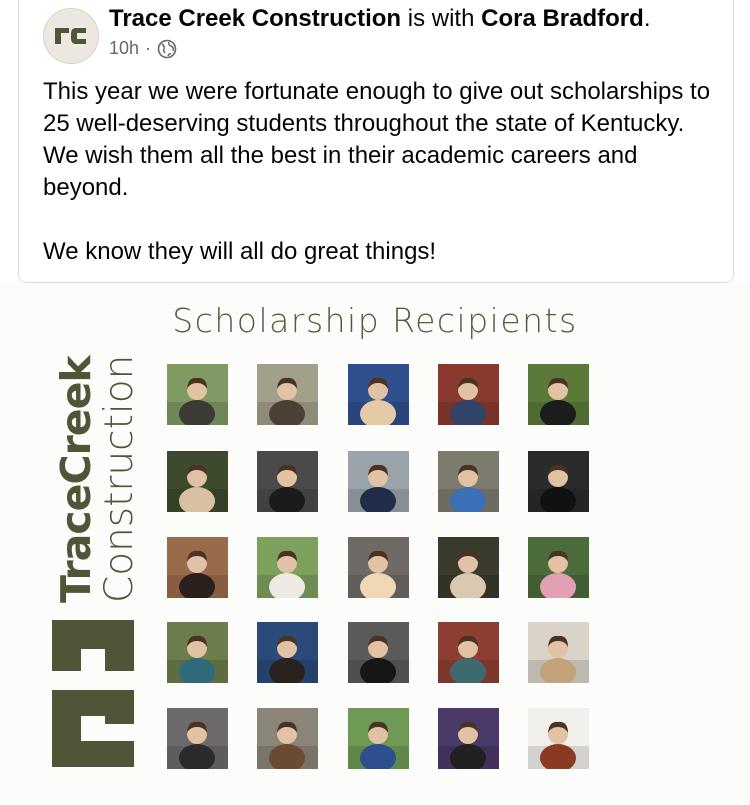 Image resolution: width=750 pixels, height=805 pixels. What do you see at coordinates (240, 251) in the screenshot?
I see `post-paragraph-2: We know they will all do great things!` at bounding box center [240, 251].